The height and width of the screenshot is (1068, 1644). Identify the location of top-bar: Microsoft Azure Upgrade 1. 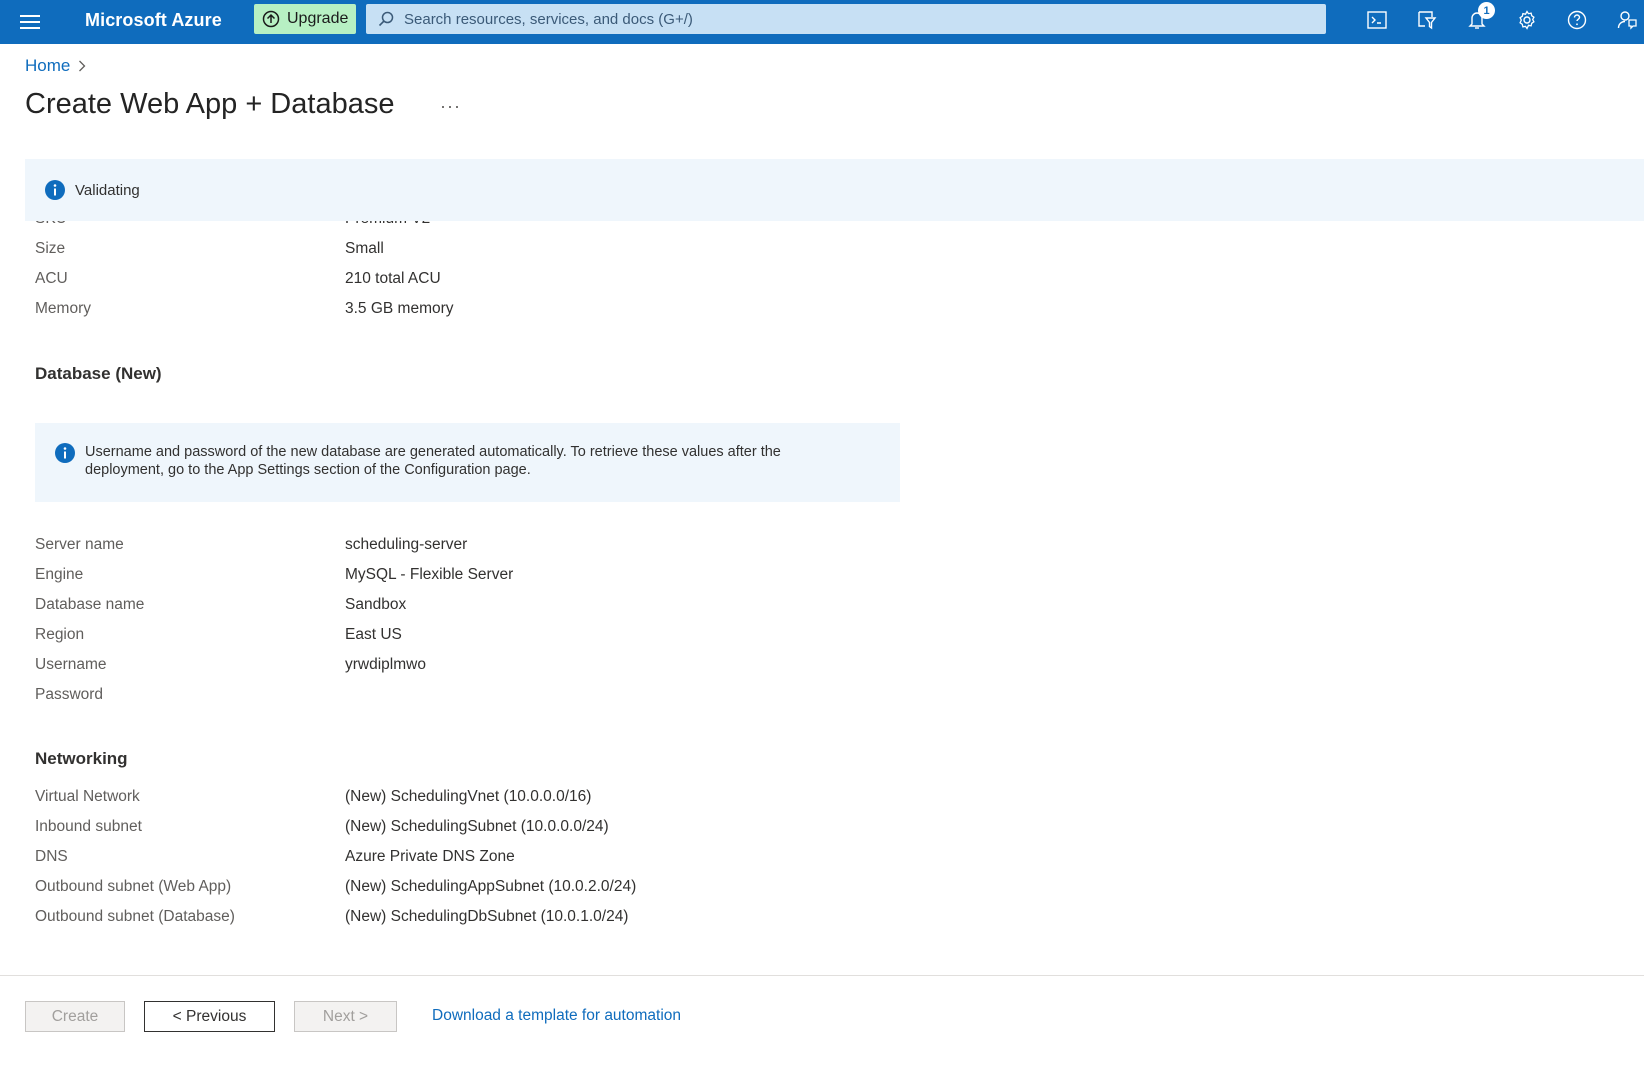
(822, 22).